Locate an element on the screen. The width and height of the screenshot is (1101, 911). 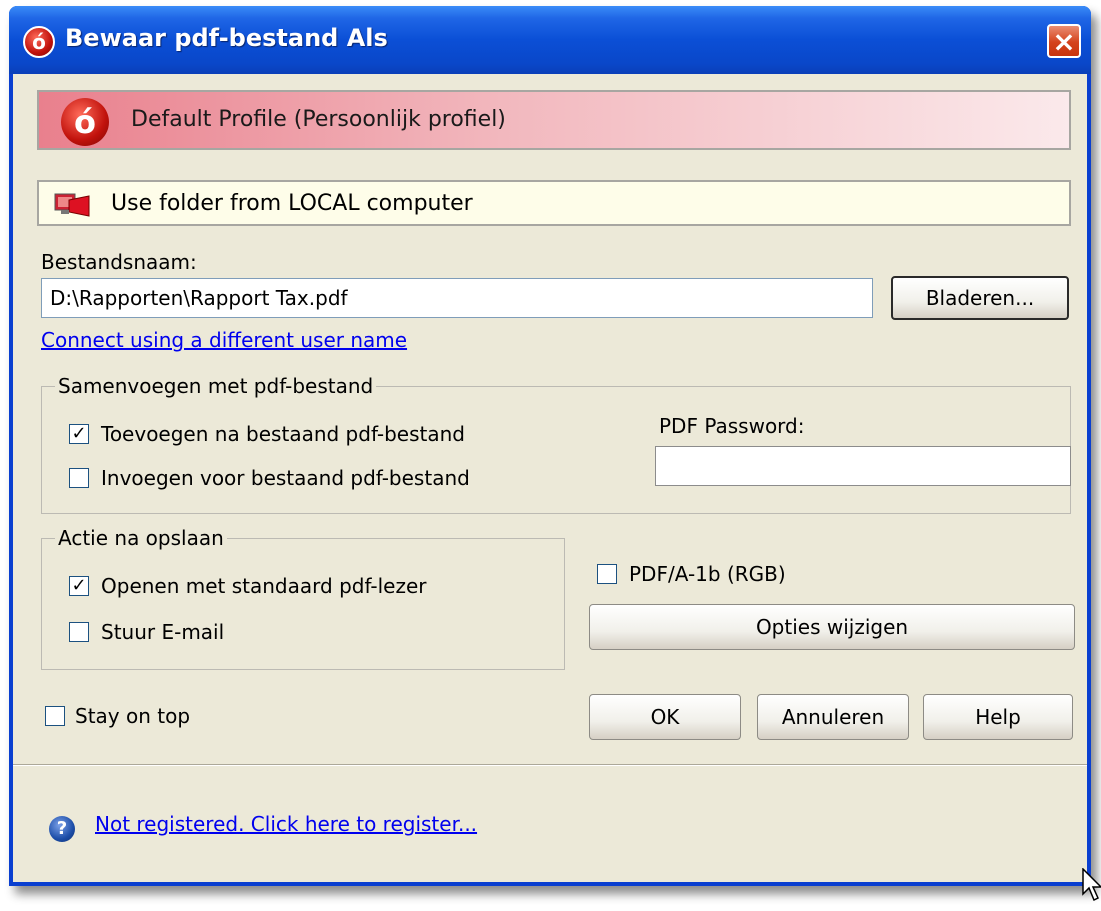
folder-mode-text: Use folder from LOCAL computer is located at coordinates (292, 203).